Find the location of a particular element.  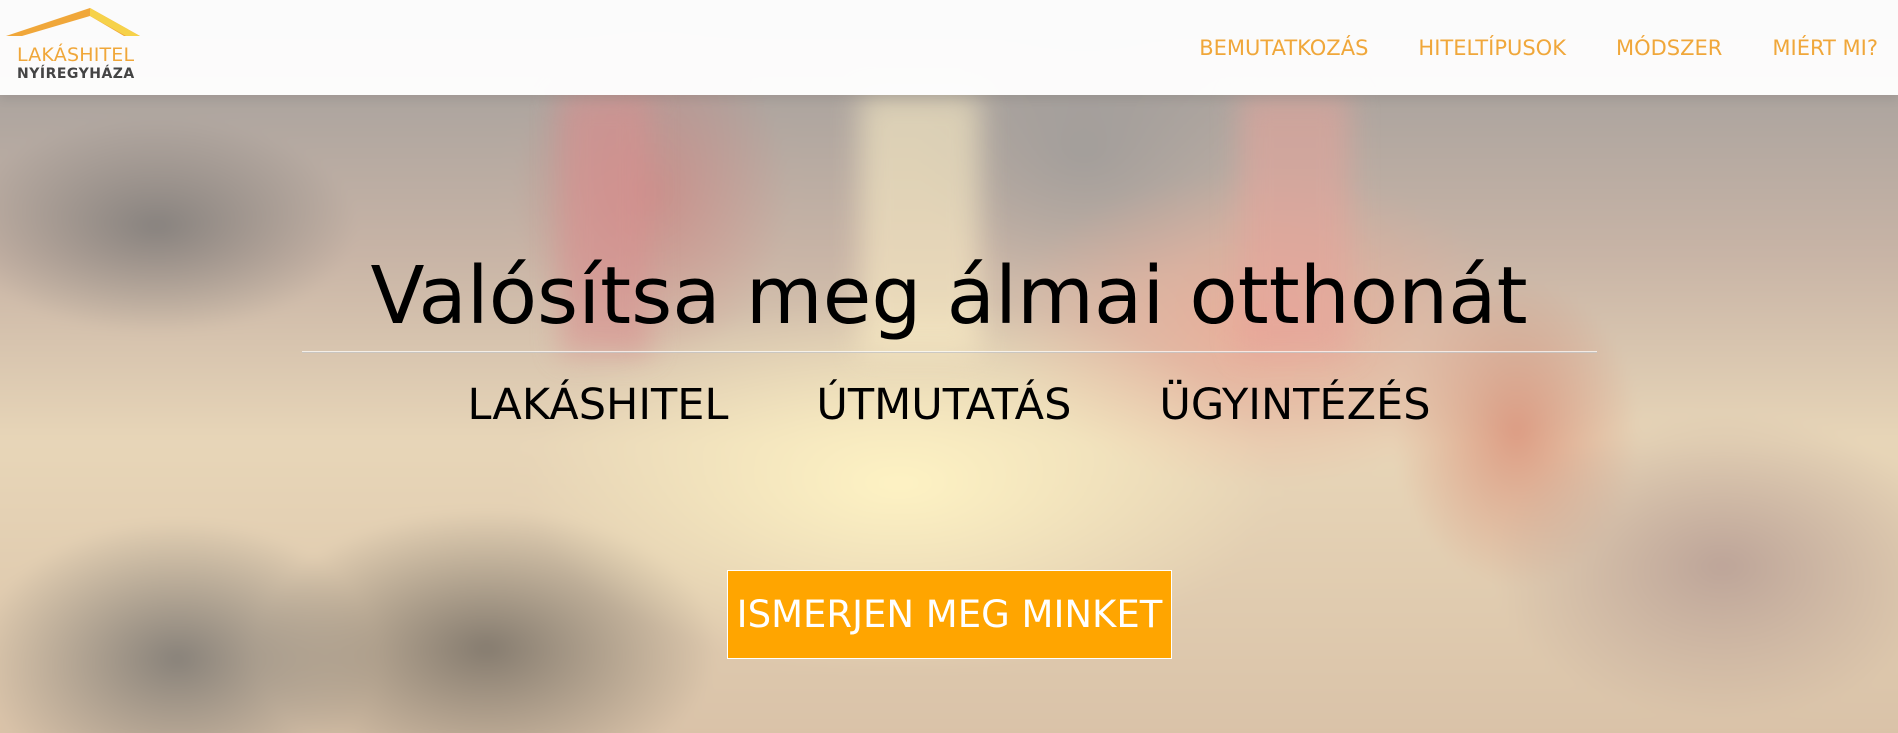

nav-link-bemutatkozas: BEMUTATKOZÁS is located at coordinates (1283, 48).